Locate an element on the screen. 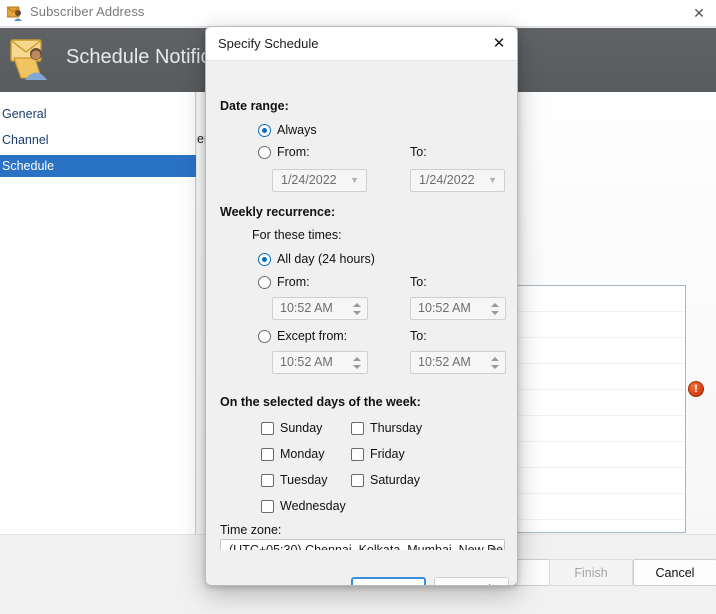 The height and width of the screenshot is (614, 716). radio-date-from: From: is located at coordinates (284, 152).